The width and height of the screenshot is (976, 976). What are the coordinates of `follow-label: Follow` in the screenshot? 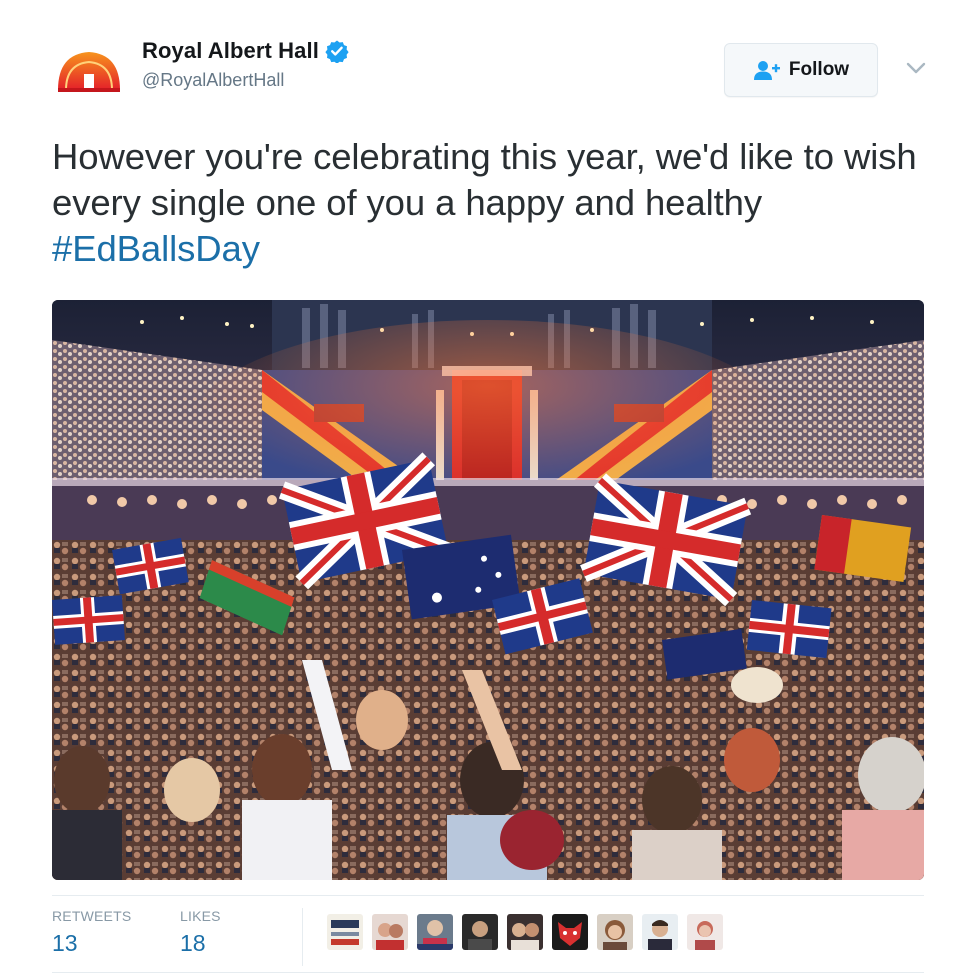 It's located at (819, 69).